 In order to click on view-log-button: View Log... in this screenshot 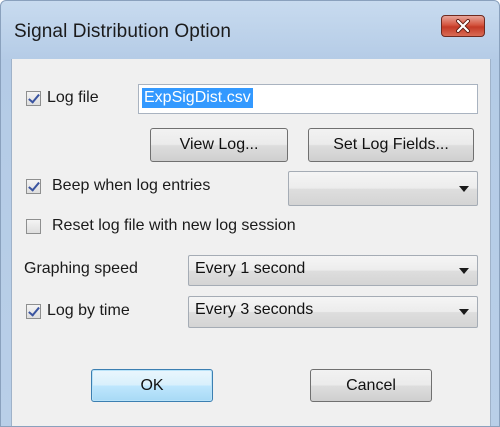, I will do `click(219, 145)`.